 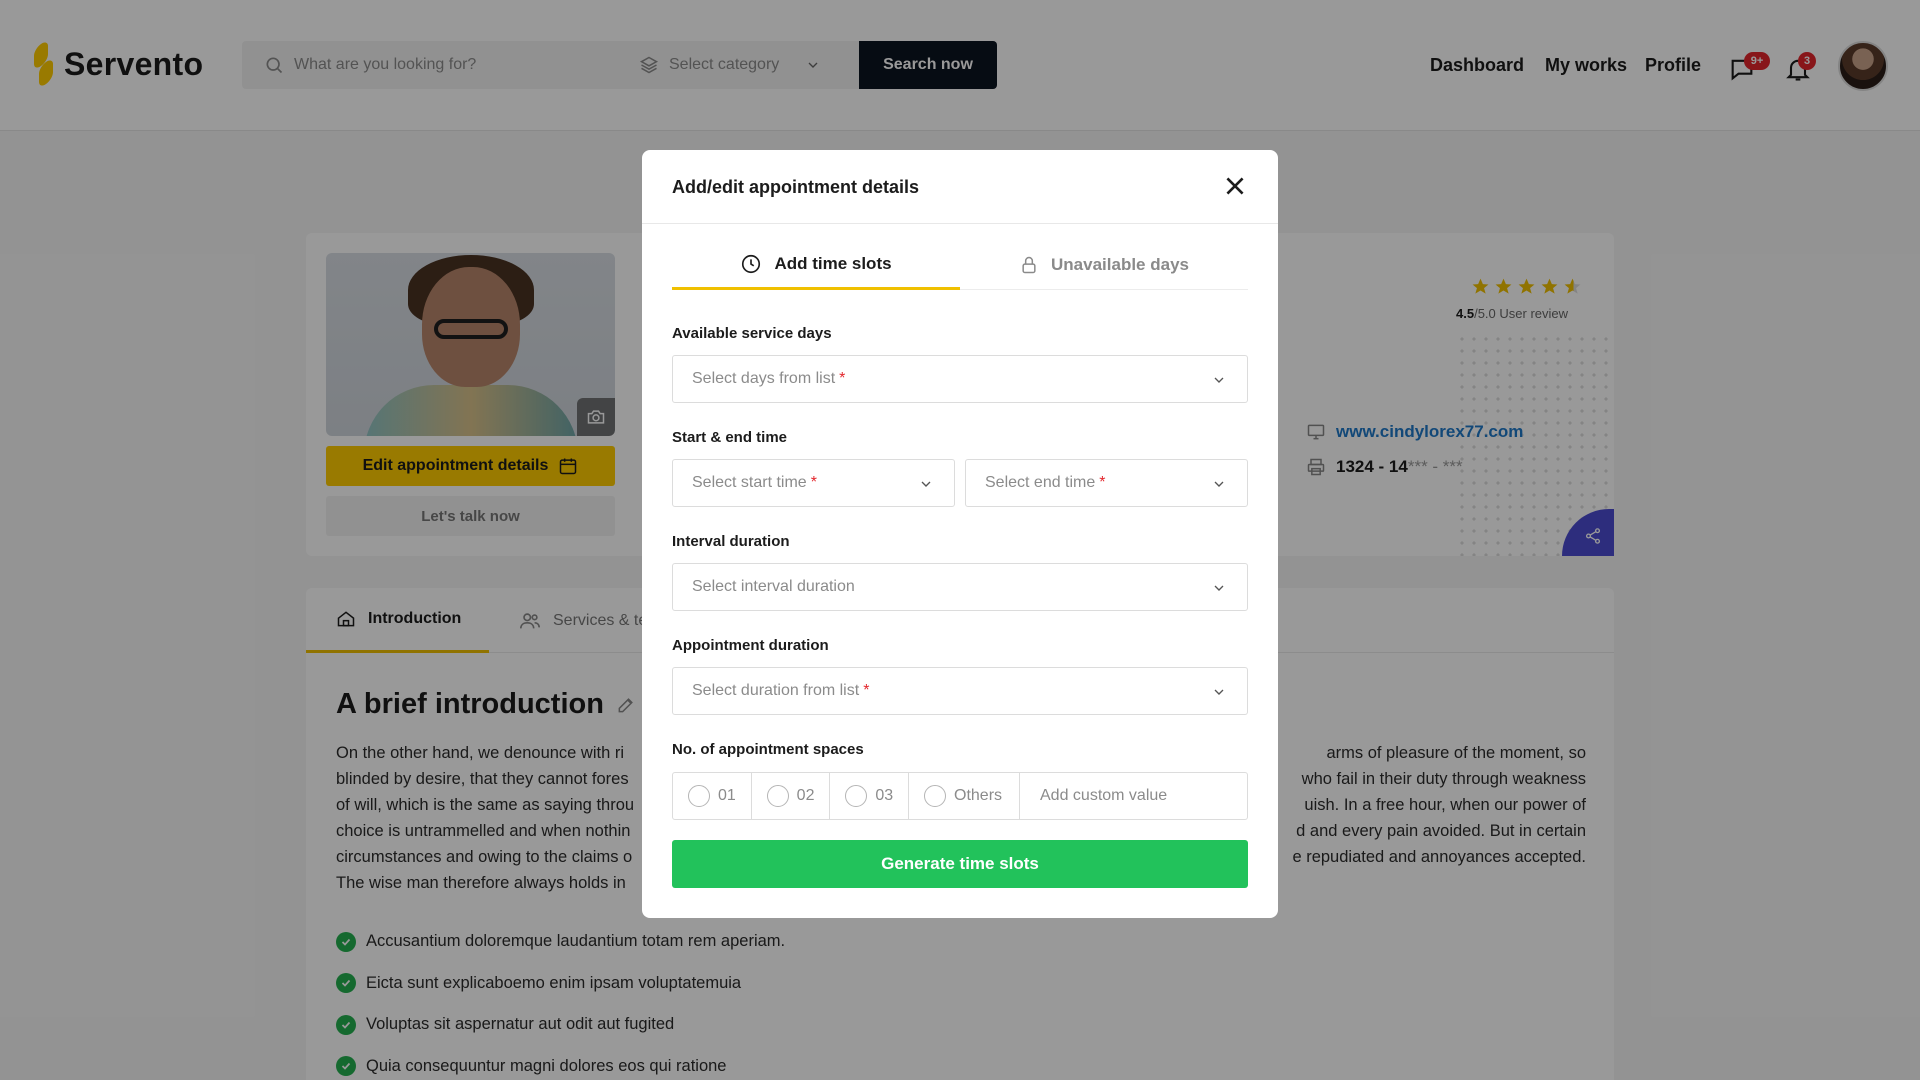 I want to click on spaces-label: No. of appointment spaces, so click(x=768, y=749).